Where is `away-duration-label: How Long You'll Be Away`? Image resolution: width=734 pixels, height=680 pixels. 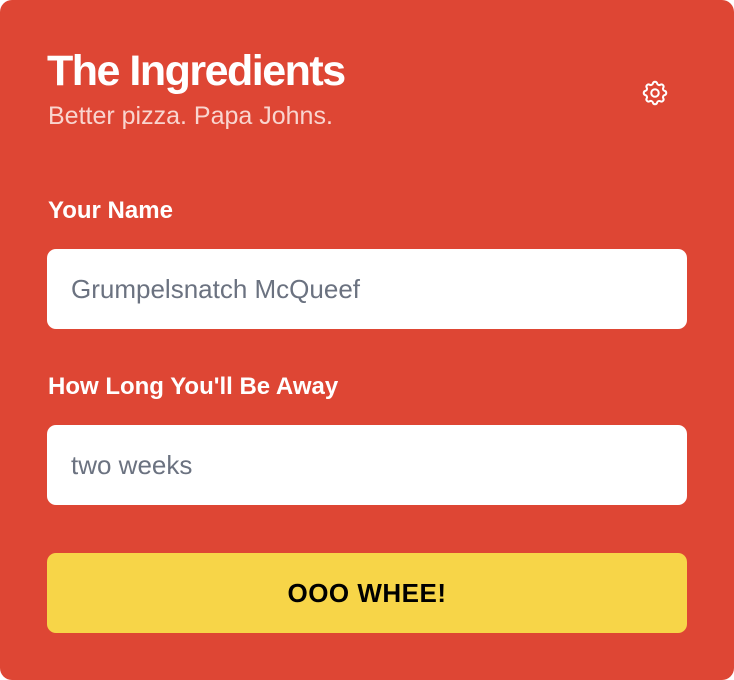
away-duration-label: How Long You'll Be Away is located at coordinates (193, 386).